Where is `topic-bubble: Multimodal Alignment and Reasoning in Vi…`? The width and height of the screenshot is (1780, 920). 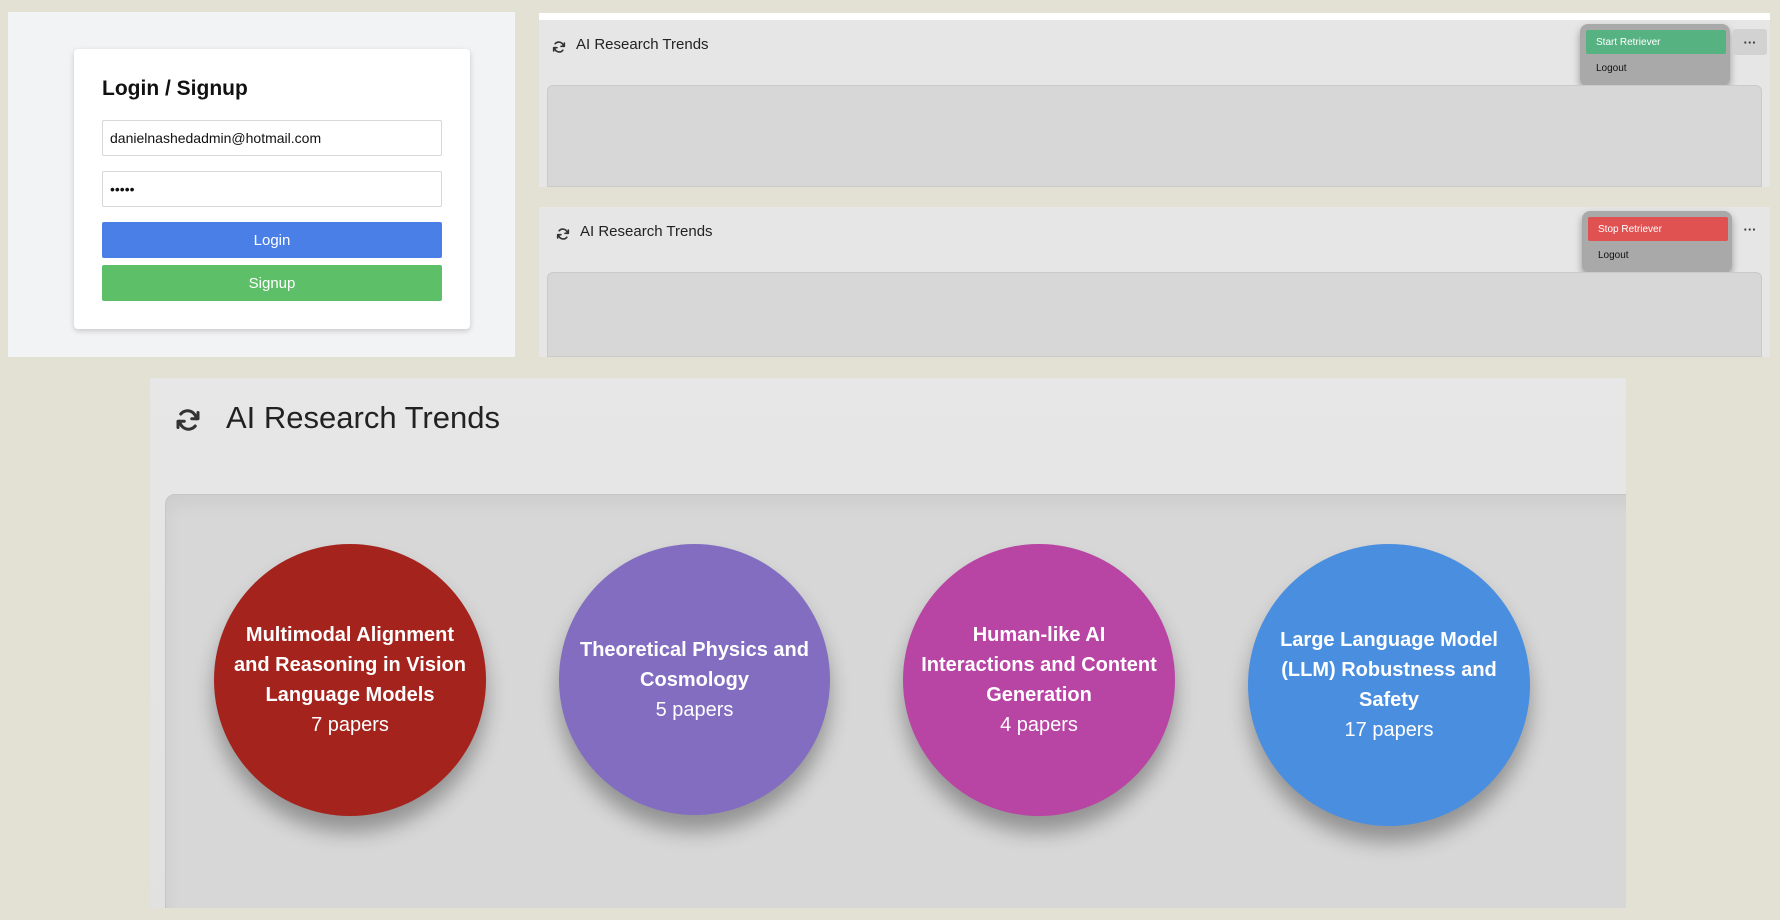 topic-bubble: Multimodal Alignment and Reasoning in Vi… is located at coordinates (350, 680).